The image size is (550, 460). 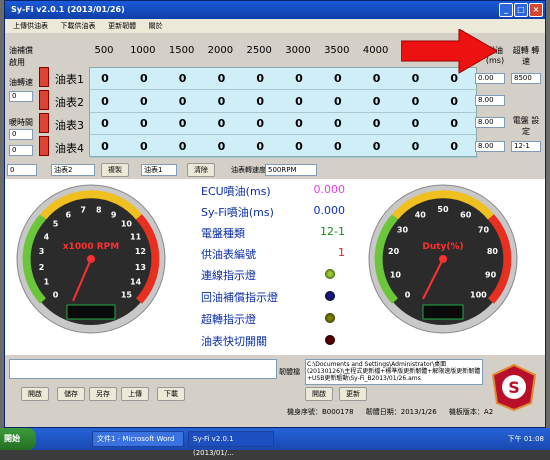 What do you see at coordinates (228, 254) in the screenshot?
I see `info-label: 供油表編號` at bounding box center [228, 254].